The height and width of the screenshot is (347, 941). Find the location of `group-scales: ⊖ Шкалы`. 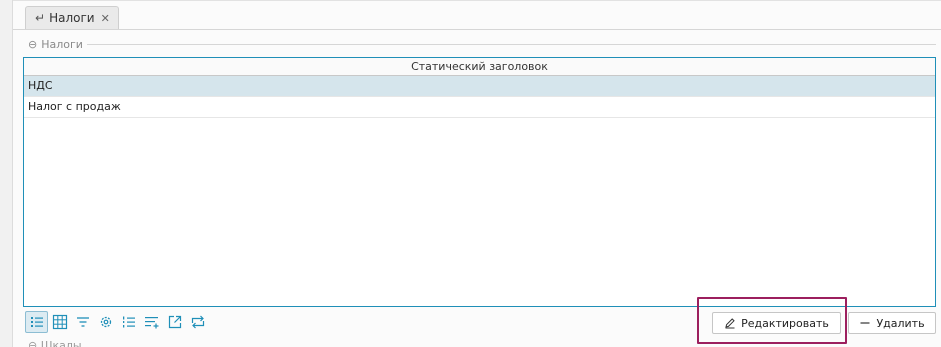

group-scales: ⊖ Шкалы is located at coordinates (55, 343).